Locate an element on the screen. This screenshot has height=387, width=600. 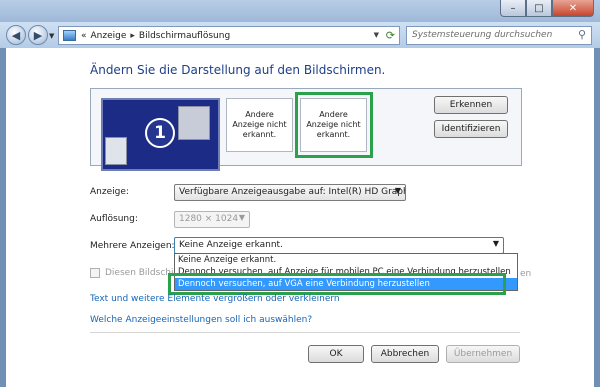
search-placeholder: Systemsteuerung durchsuchen is located at coordinates (482, 35).